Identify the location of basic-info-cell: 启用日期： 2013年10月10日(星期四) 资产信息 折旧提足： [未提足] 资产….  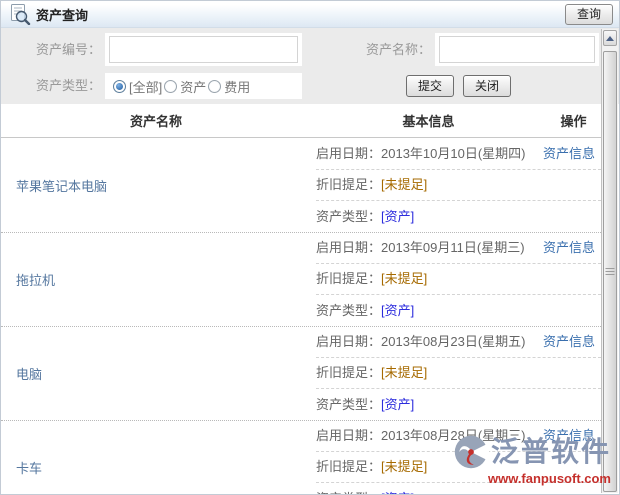
(456, 185).